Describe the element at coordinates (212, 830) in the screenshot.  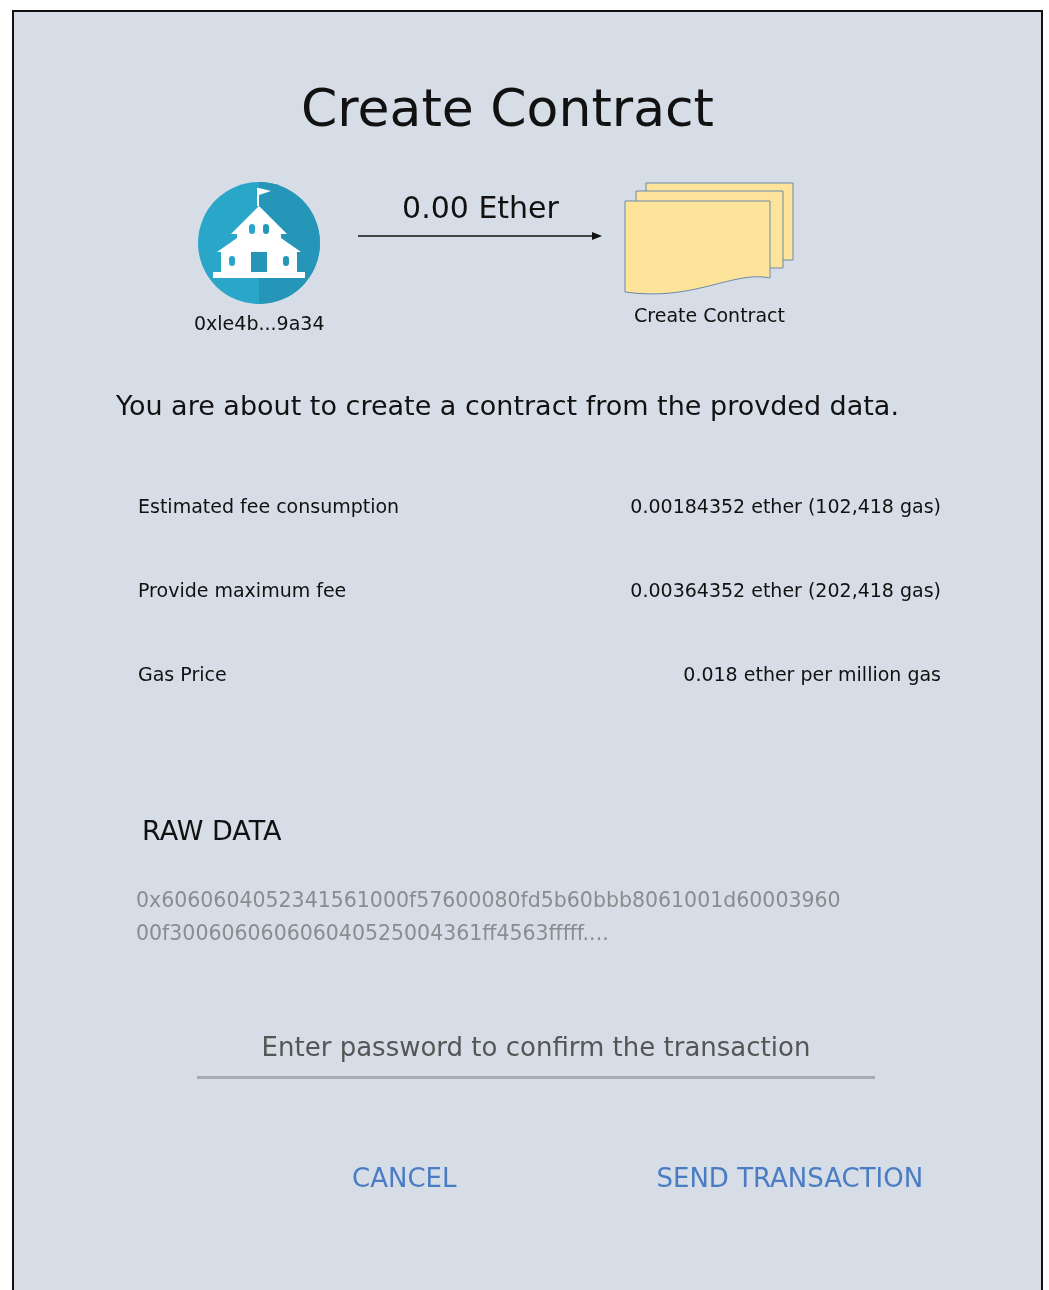
I see `raw-data-heading: RAW DATA` at that location.